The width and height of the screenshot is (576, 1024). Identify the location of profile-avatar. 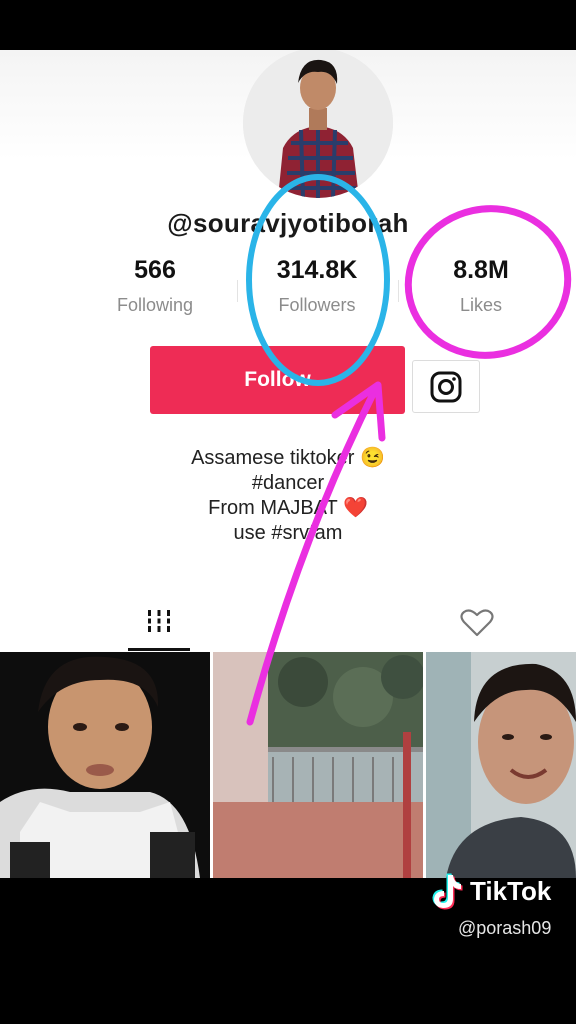
(318, 124).